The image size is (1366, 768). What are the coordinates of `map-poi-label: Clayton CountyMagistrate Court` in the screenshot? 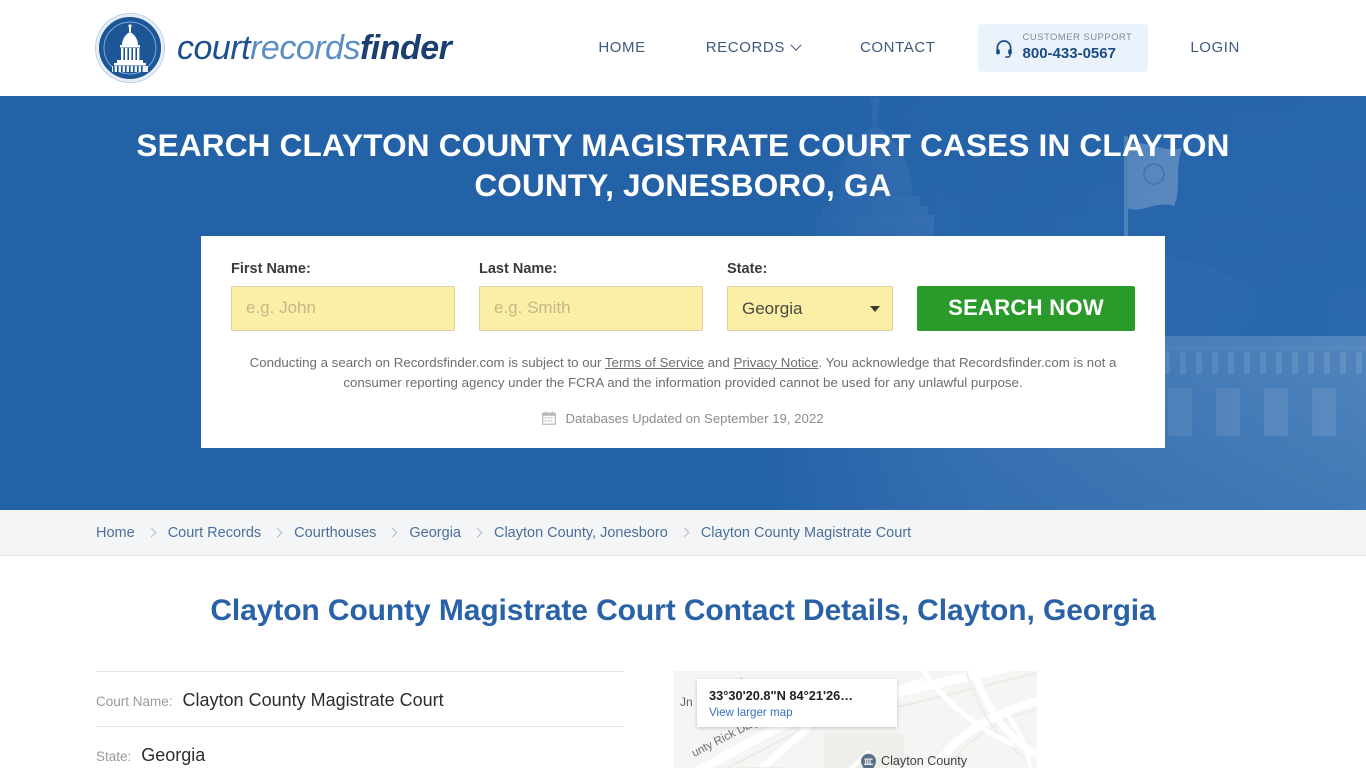 It's located at (927, 761).